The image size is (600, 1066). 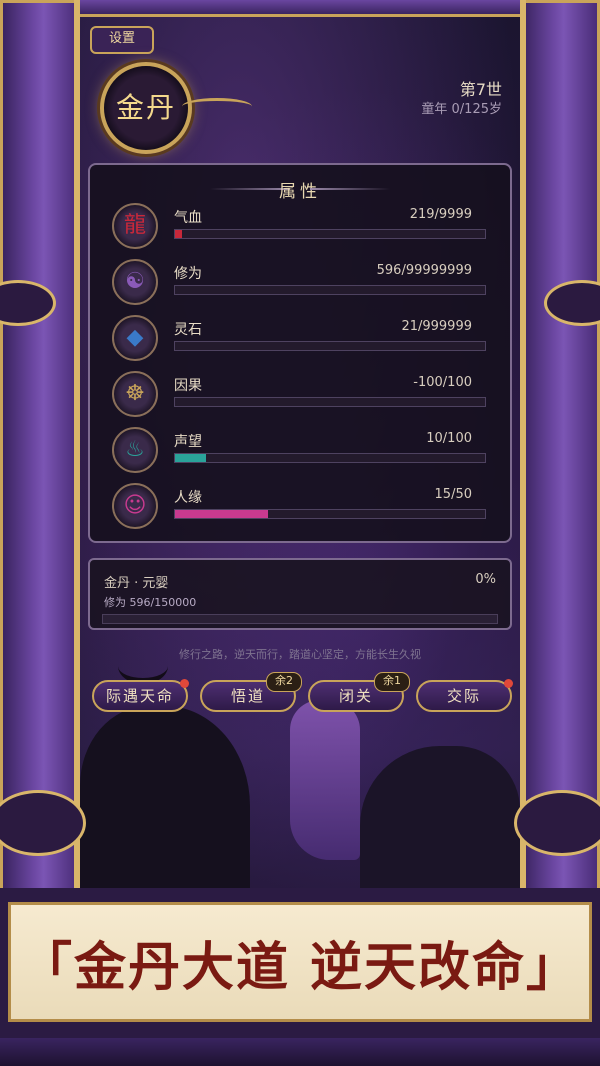 I want to click on attribute-name: 因果, so click(x=188, y=386).